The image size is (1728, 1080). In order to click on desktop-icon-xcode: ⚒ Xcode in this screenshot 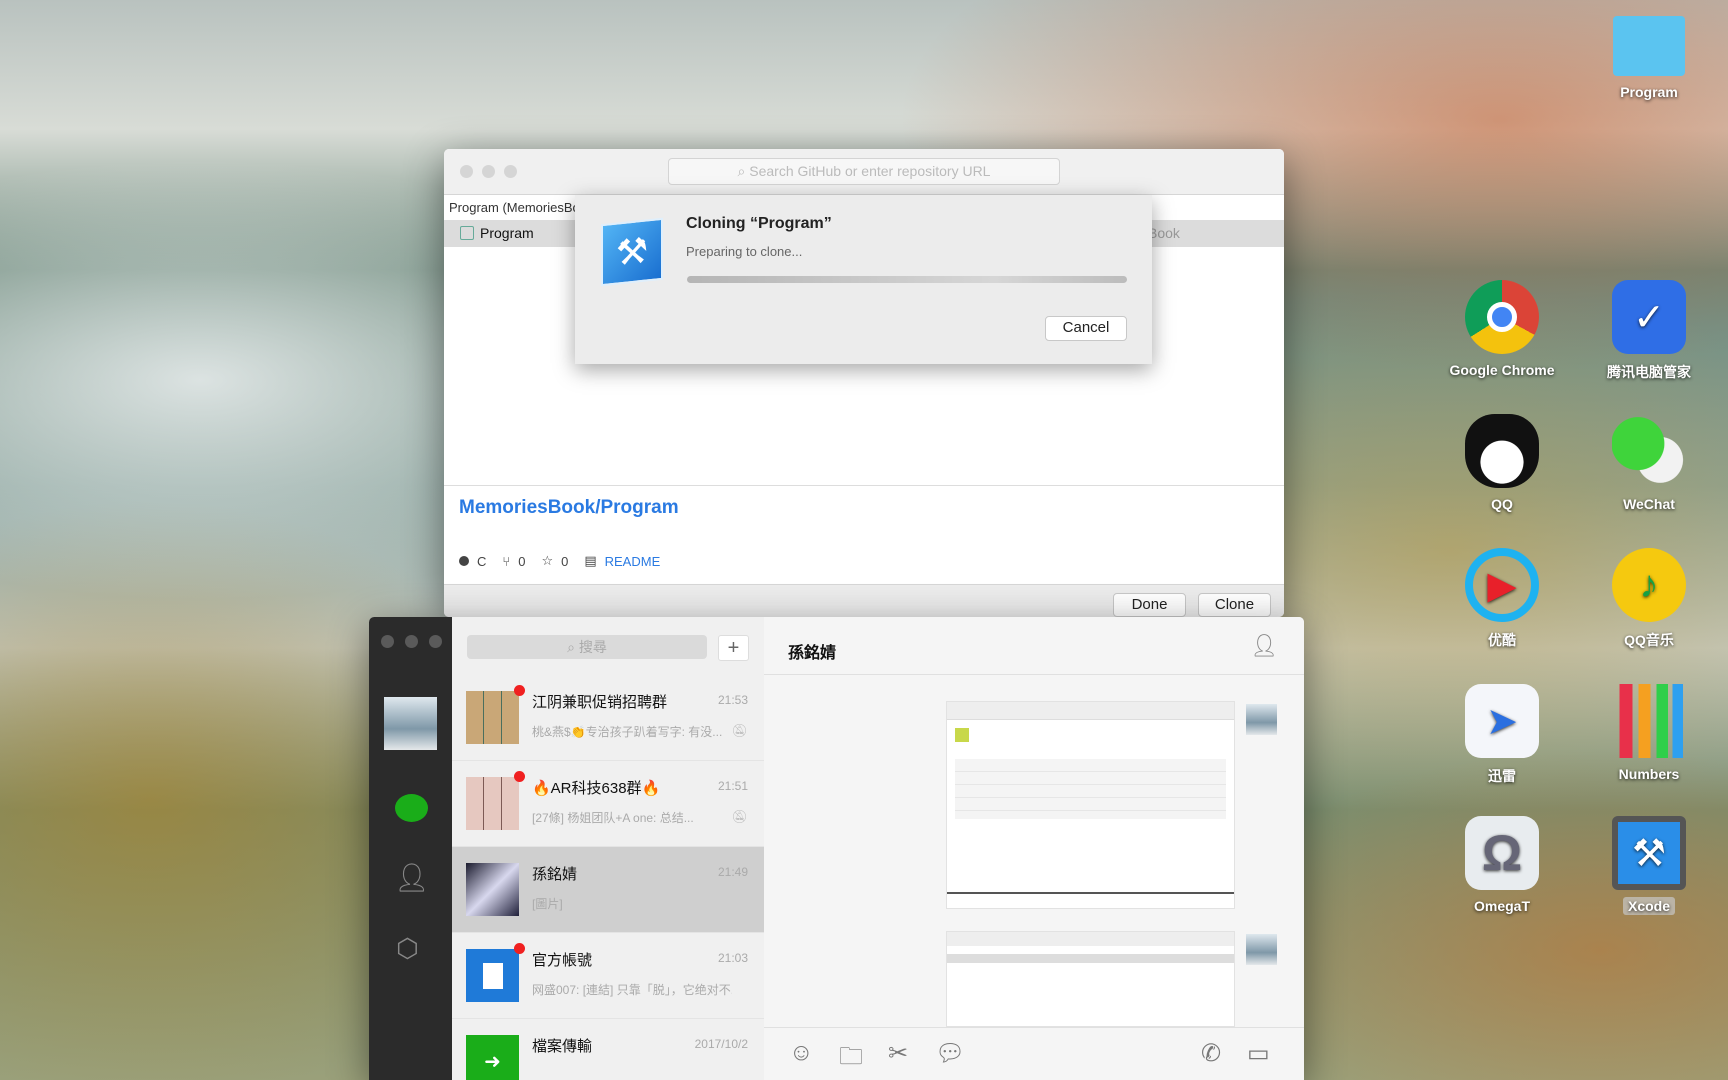, I will do `click(1649, 865)`.